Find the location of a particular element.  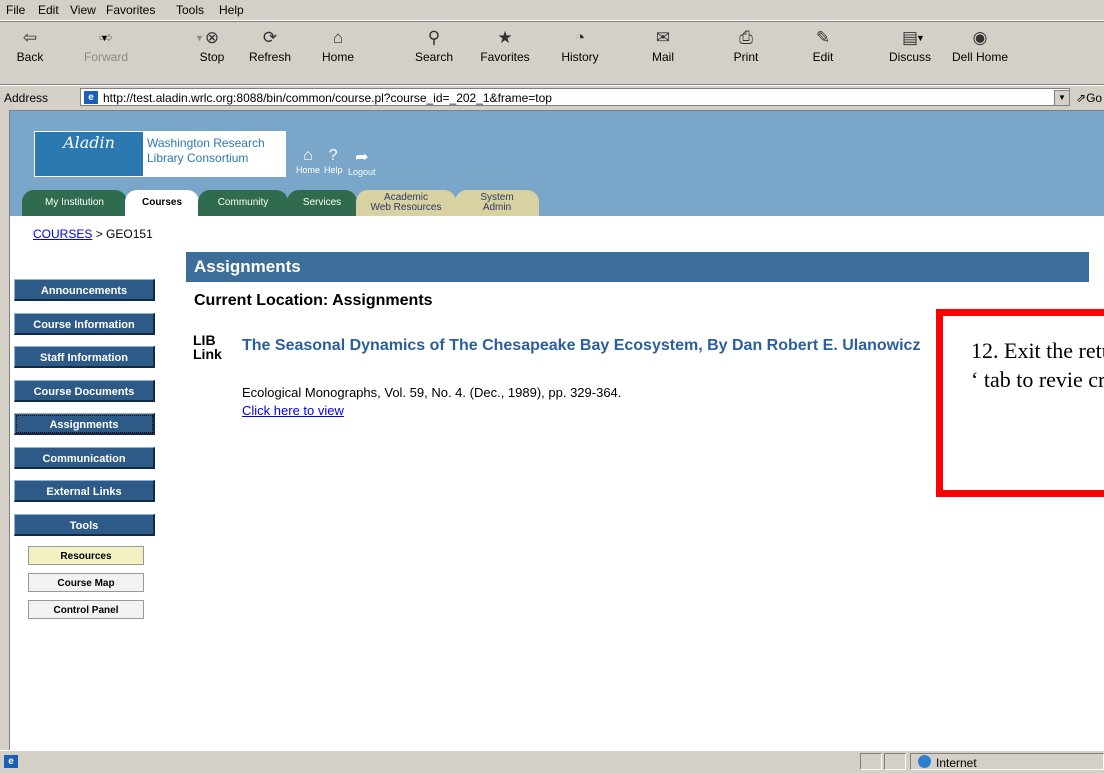

breadcrumb-courses-link: COURSES is located at coordinates (62, 234).